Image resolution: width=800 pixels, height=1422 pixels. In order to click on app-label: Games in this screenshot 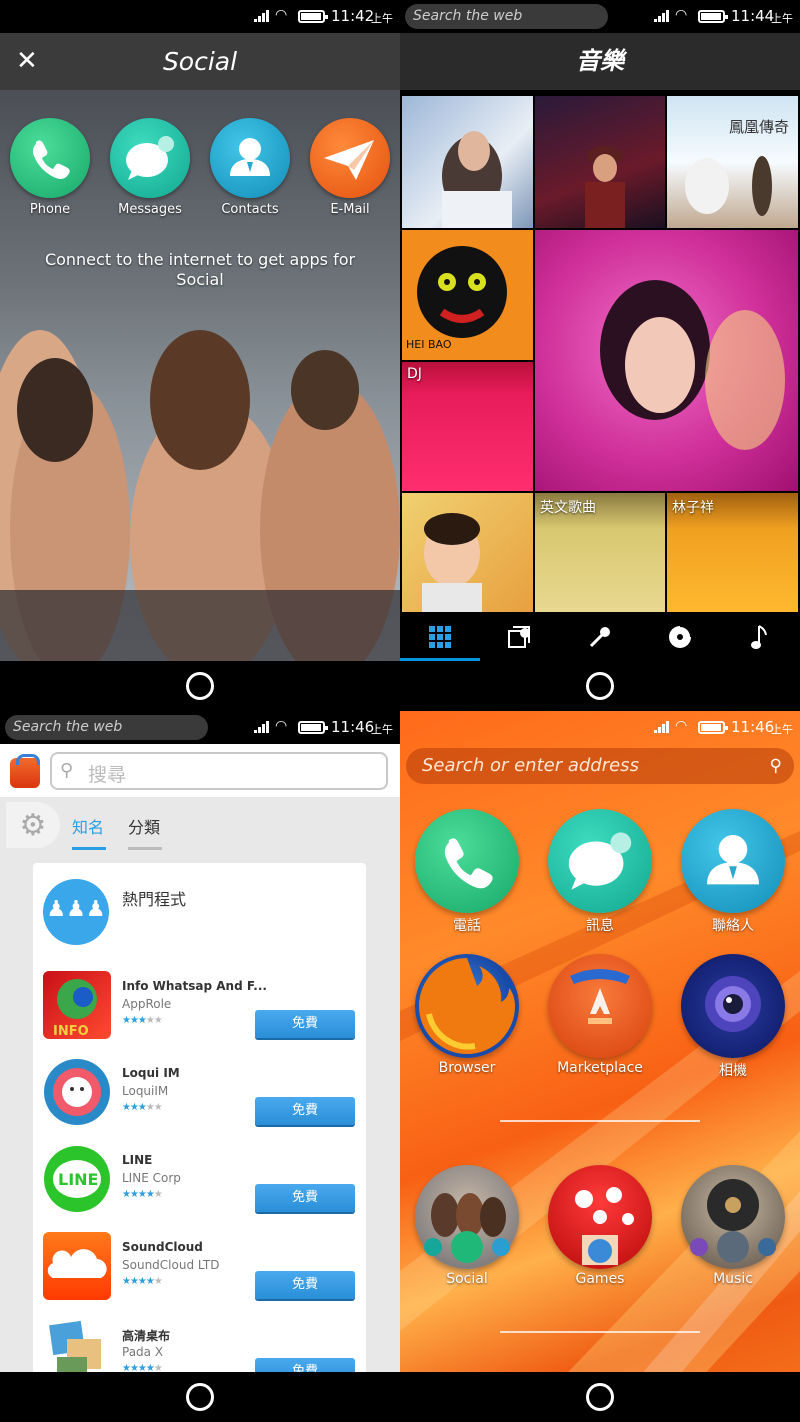, I will do `click(600, 1279)`.